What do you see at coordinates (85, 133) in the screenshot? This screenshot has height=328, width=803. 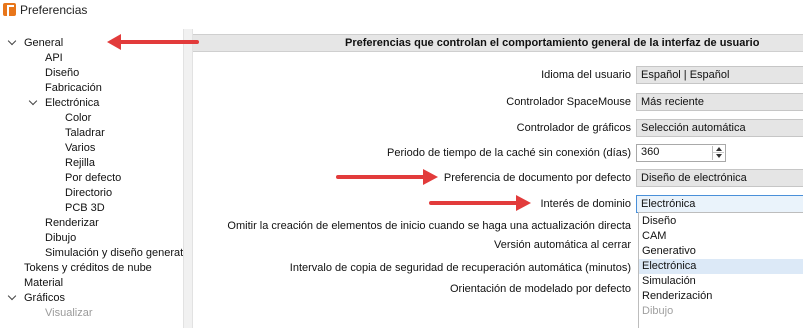 I see `tree-item-taladrar: Taladrar` at bounding box center [85, 133].